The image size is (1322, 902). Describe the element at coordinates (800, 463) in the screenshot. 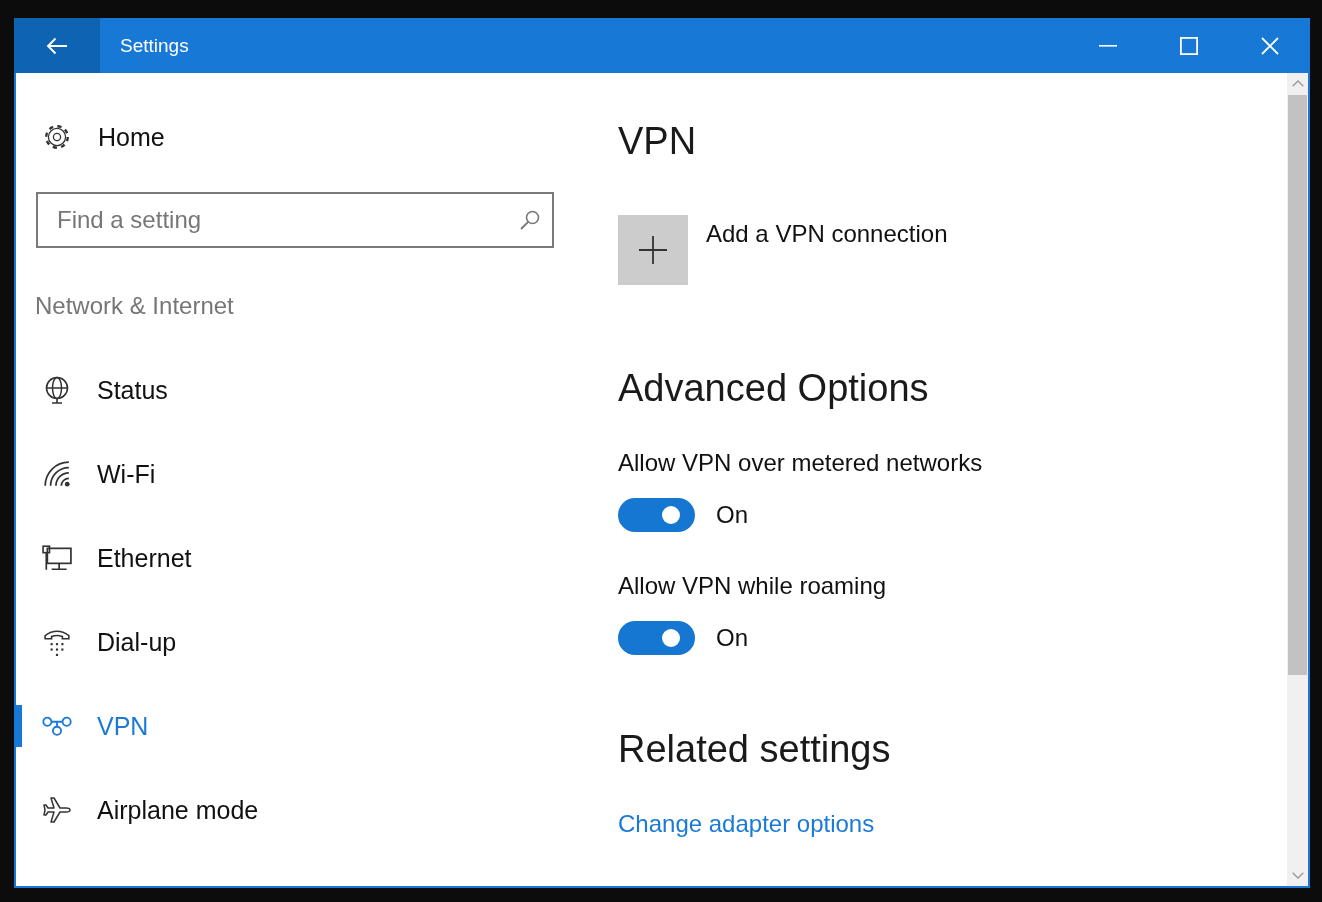

I see `setting-label: Allow VPN over metered networks` at that location.